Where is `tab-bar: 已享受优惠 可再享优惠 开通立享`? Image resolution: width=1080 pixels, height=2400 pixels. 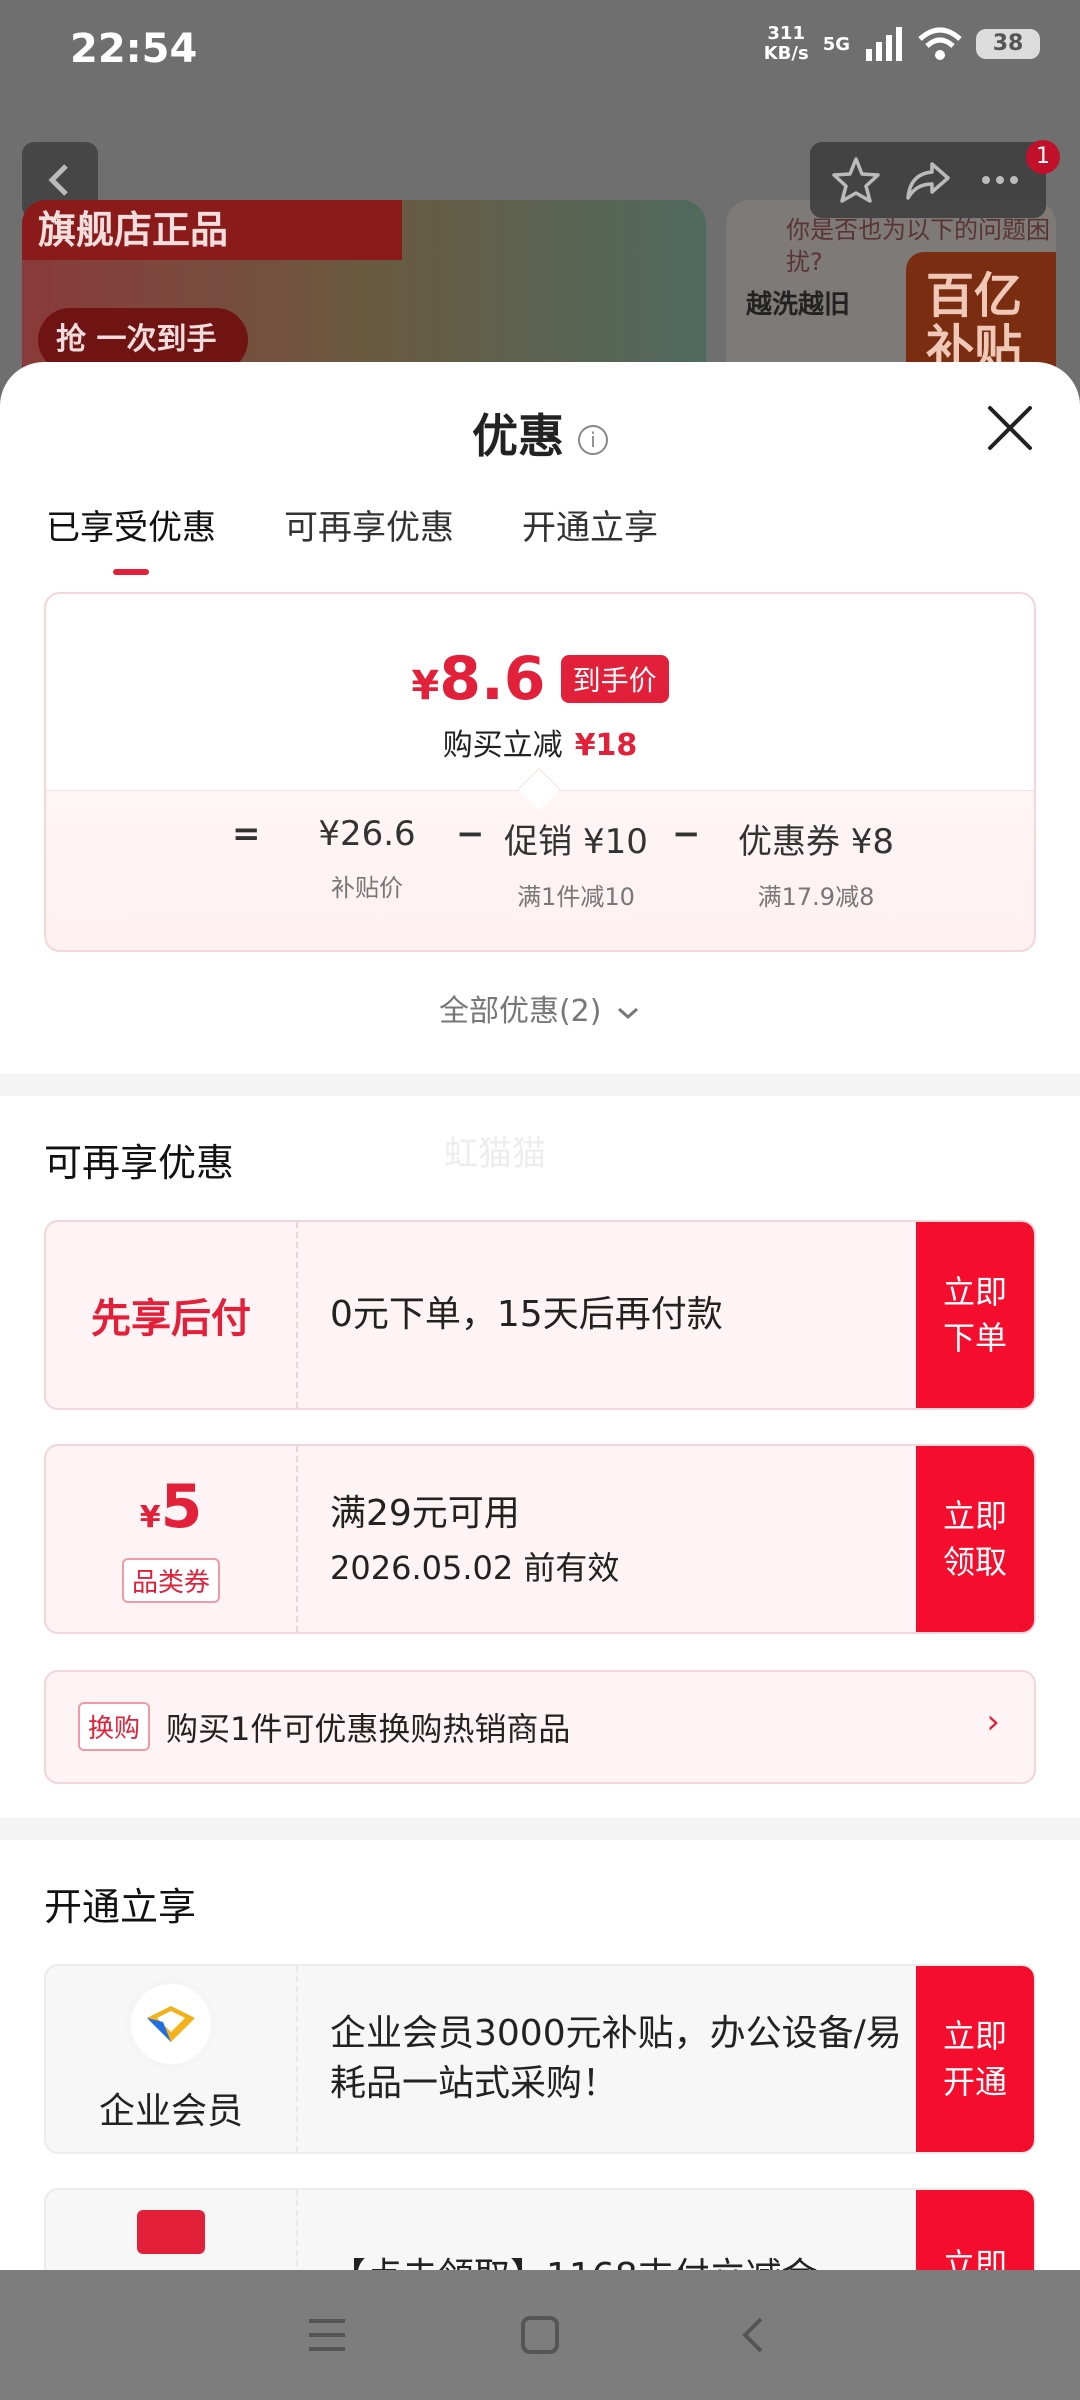 tab-bar: 已享受优惠 可再享优惠 开通立享 is located at coordinates (352, 537).